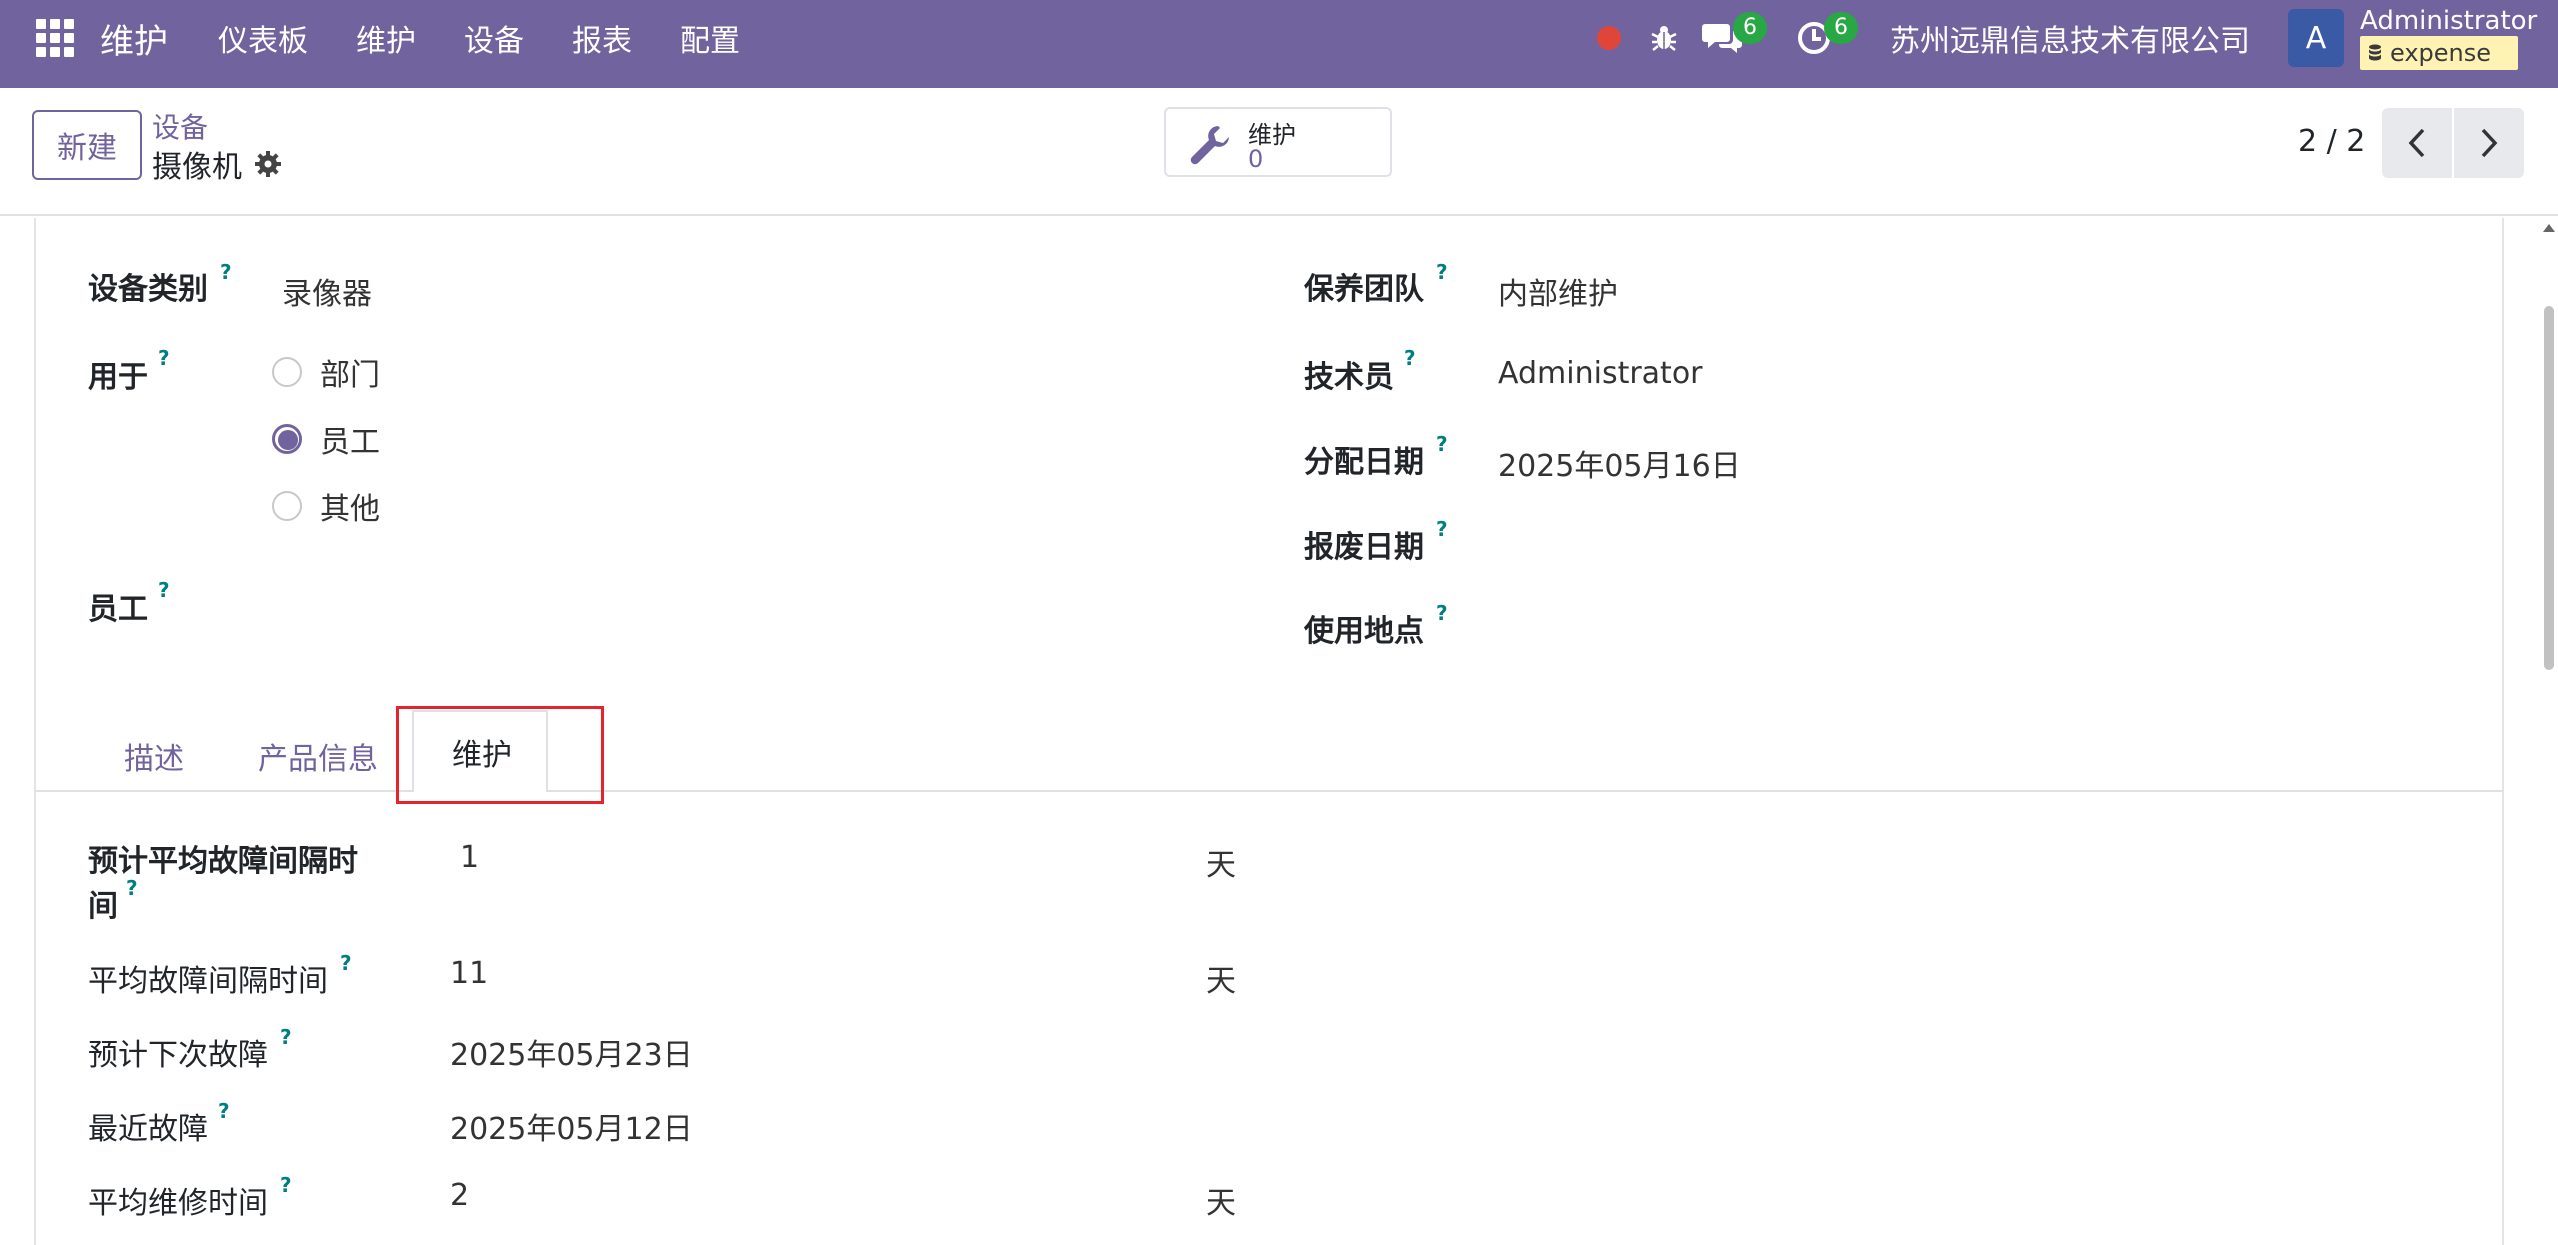  Describe the element at coordinates (154, 756) in the screenshot. I see `tab-description: 描述` at that location.